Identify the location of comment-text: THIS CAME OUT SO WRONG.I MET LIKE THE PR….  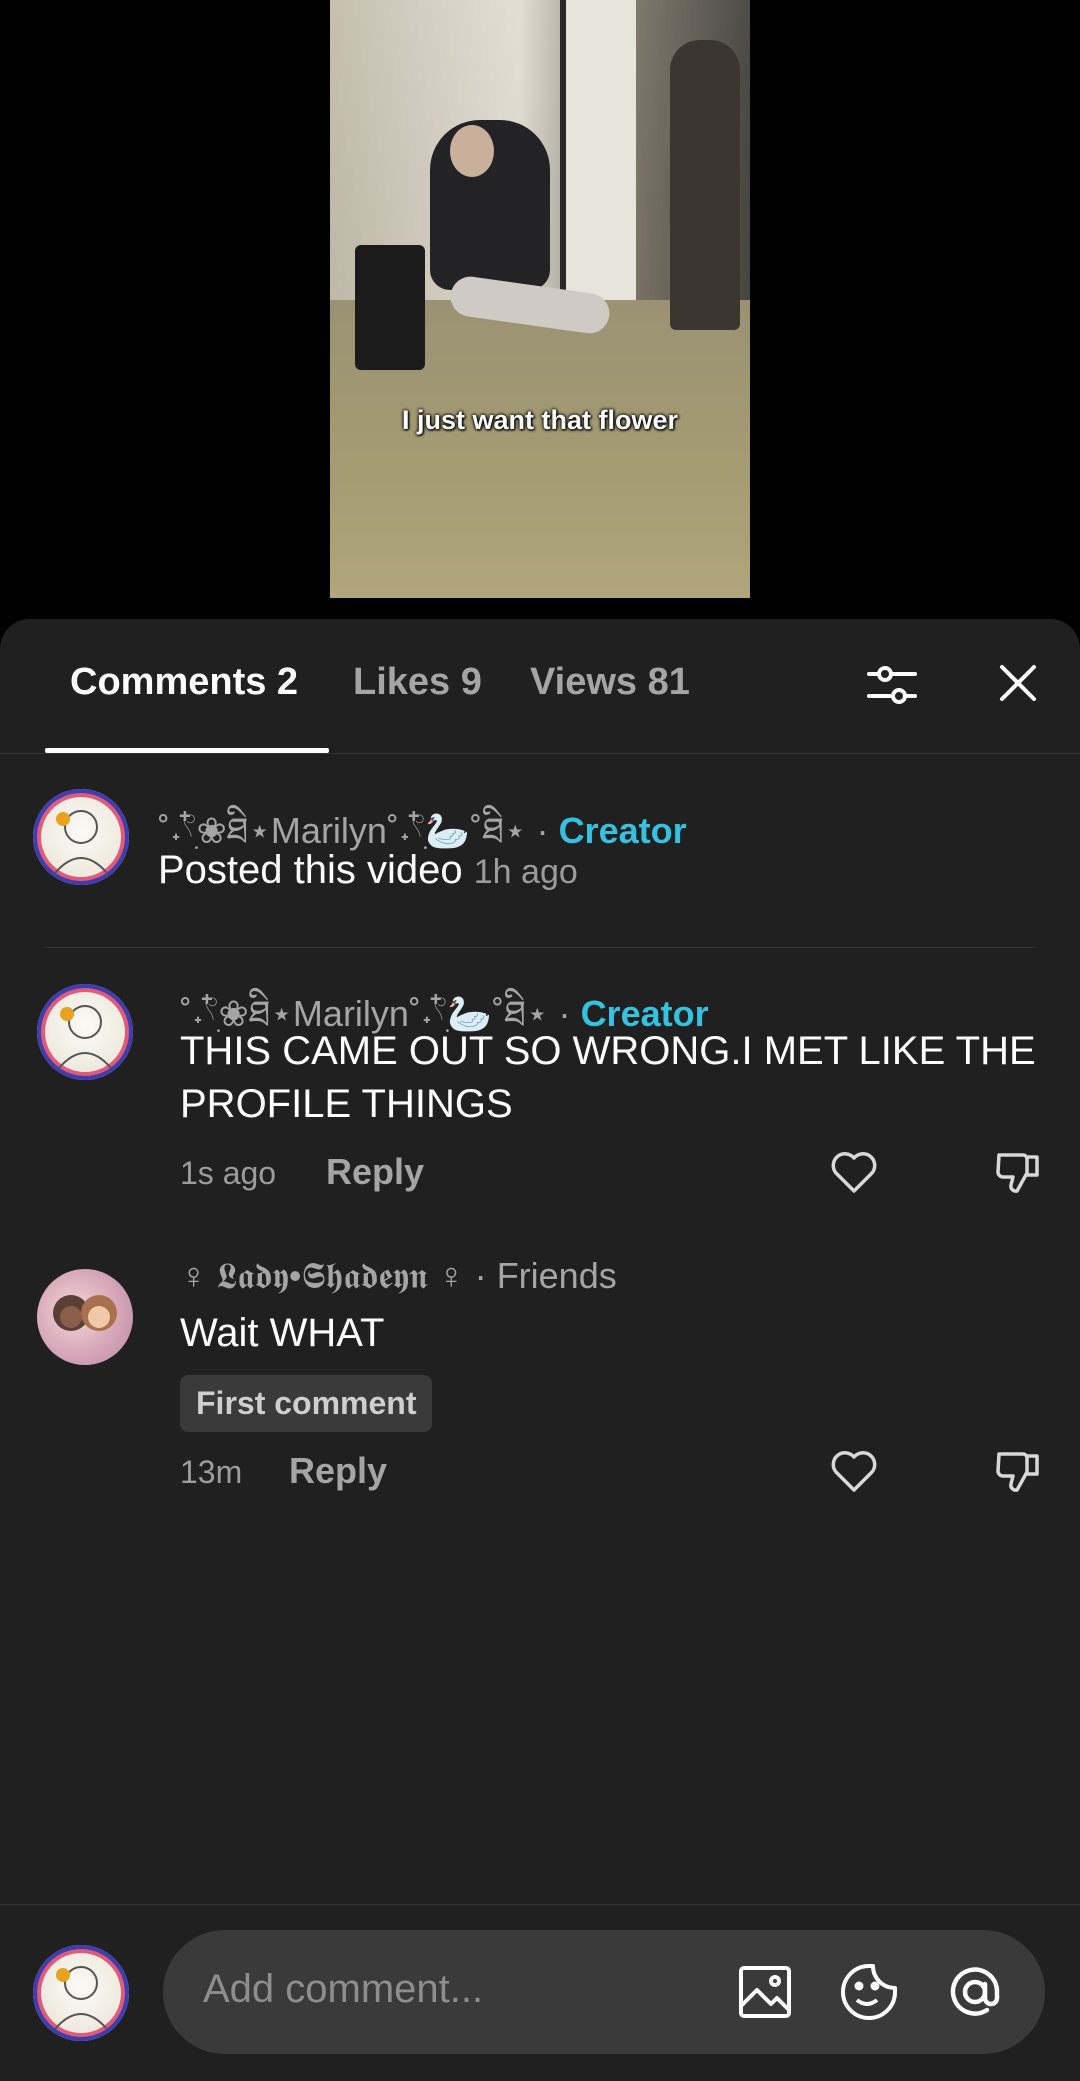
(608, 1077).